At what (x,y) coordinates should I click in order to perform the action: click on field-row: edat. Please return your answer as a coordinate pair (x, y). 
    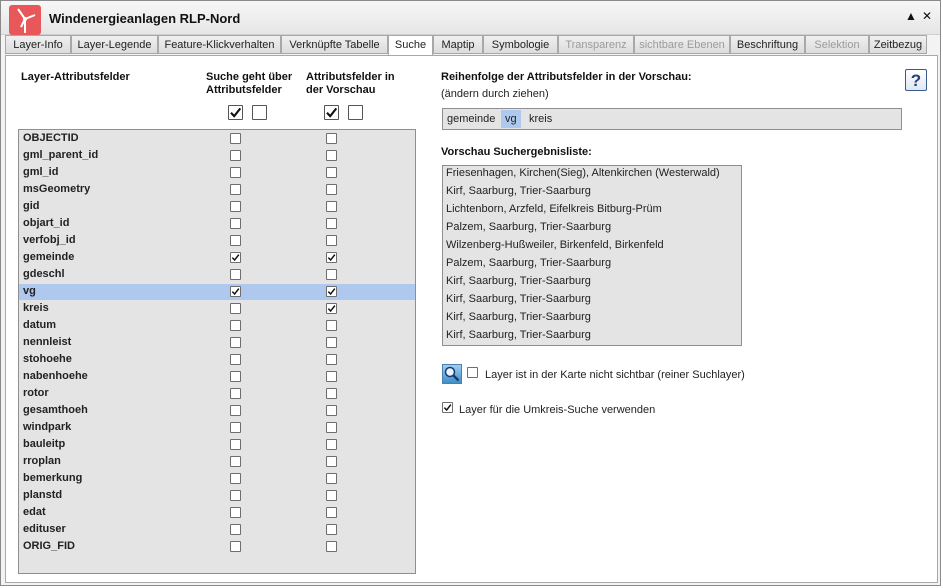
    Looking at the image, I should click on (217, 513).